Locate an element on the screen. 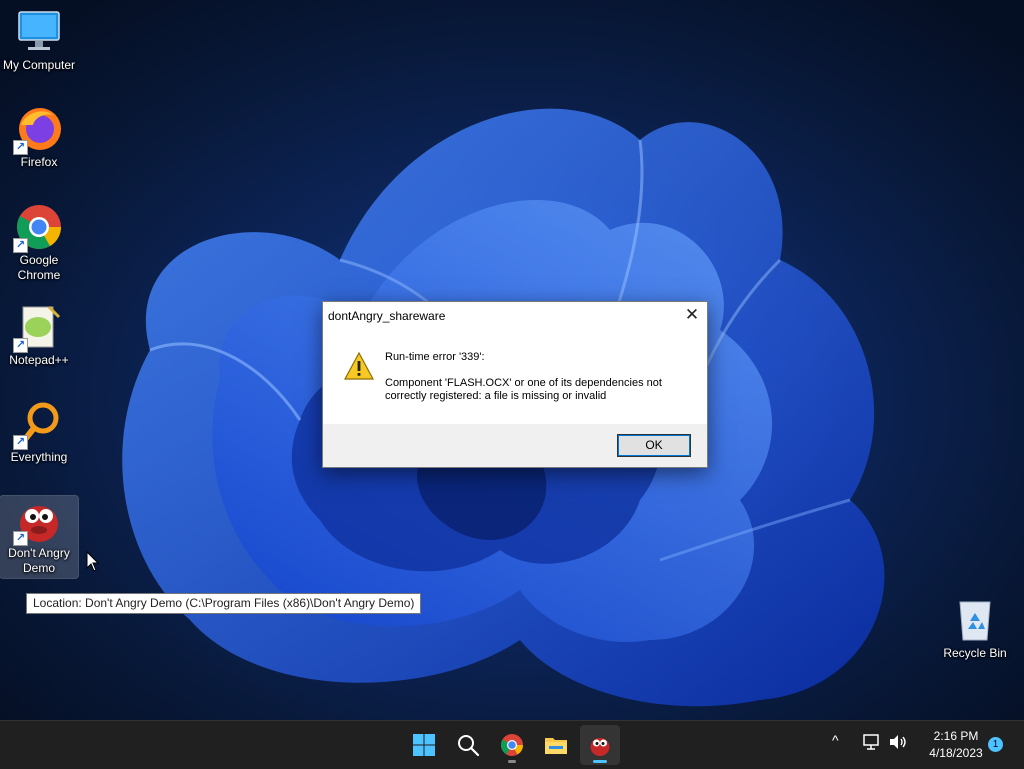 This screenshot has height=769, width=1024. chrome-icon: ↗ is located at coordinates (38, 228).